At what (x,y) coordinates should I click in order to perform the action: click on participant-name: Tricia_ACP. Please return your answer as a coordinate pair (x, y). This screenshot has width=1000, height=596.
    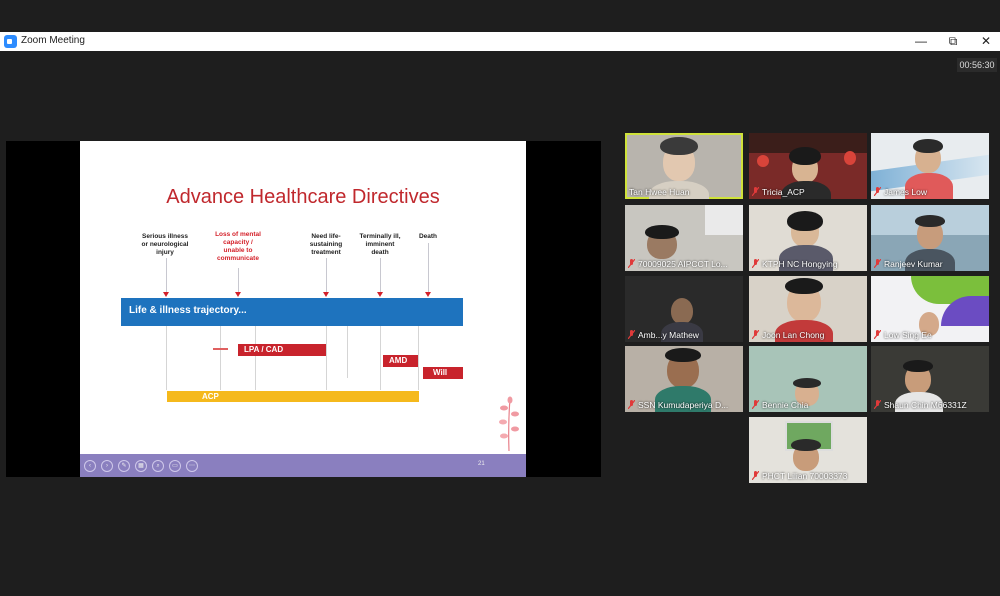
    Looking at the image, I should click on (783, 192).